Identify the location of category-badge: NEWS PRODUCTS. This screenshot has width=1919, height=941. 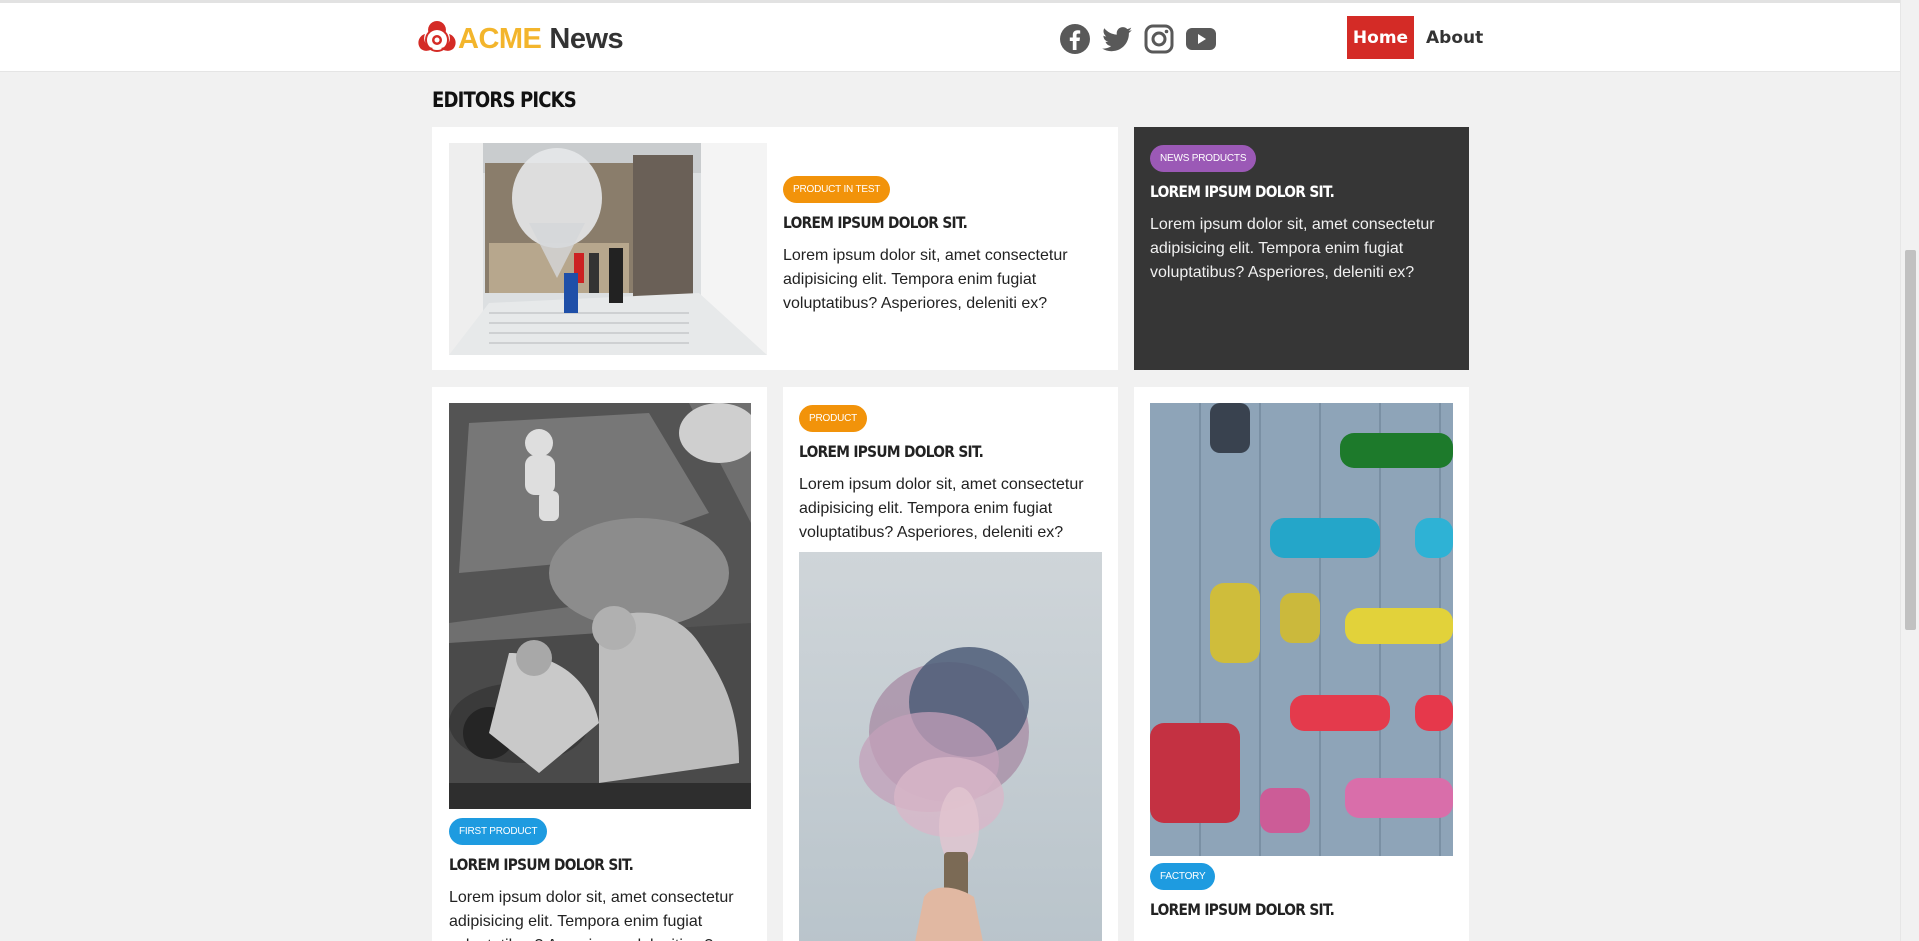
(1203, 158).